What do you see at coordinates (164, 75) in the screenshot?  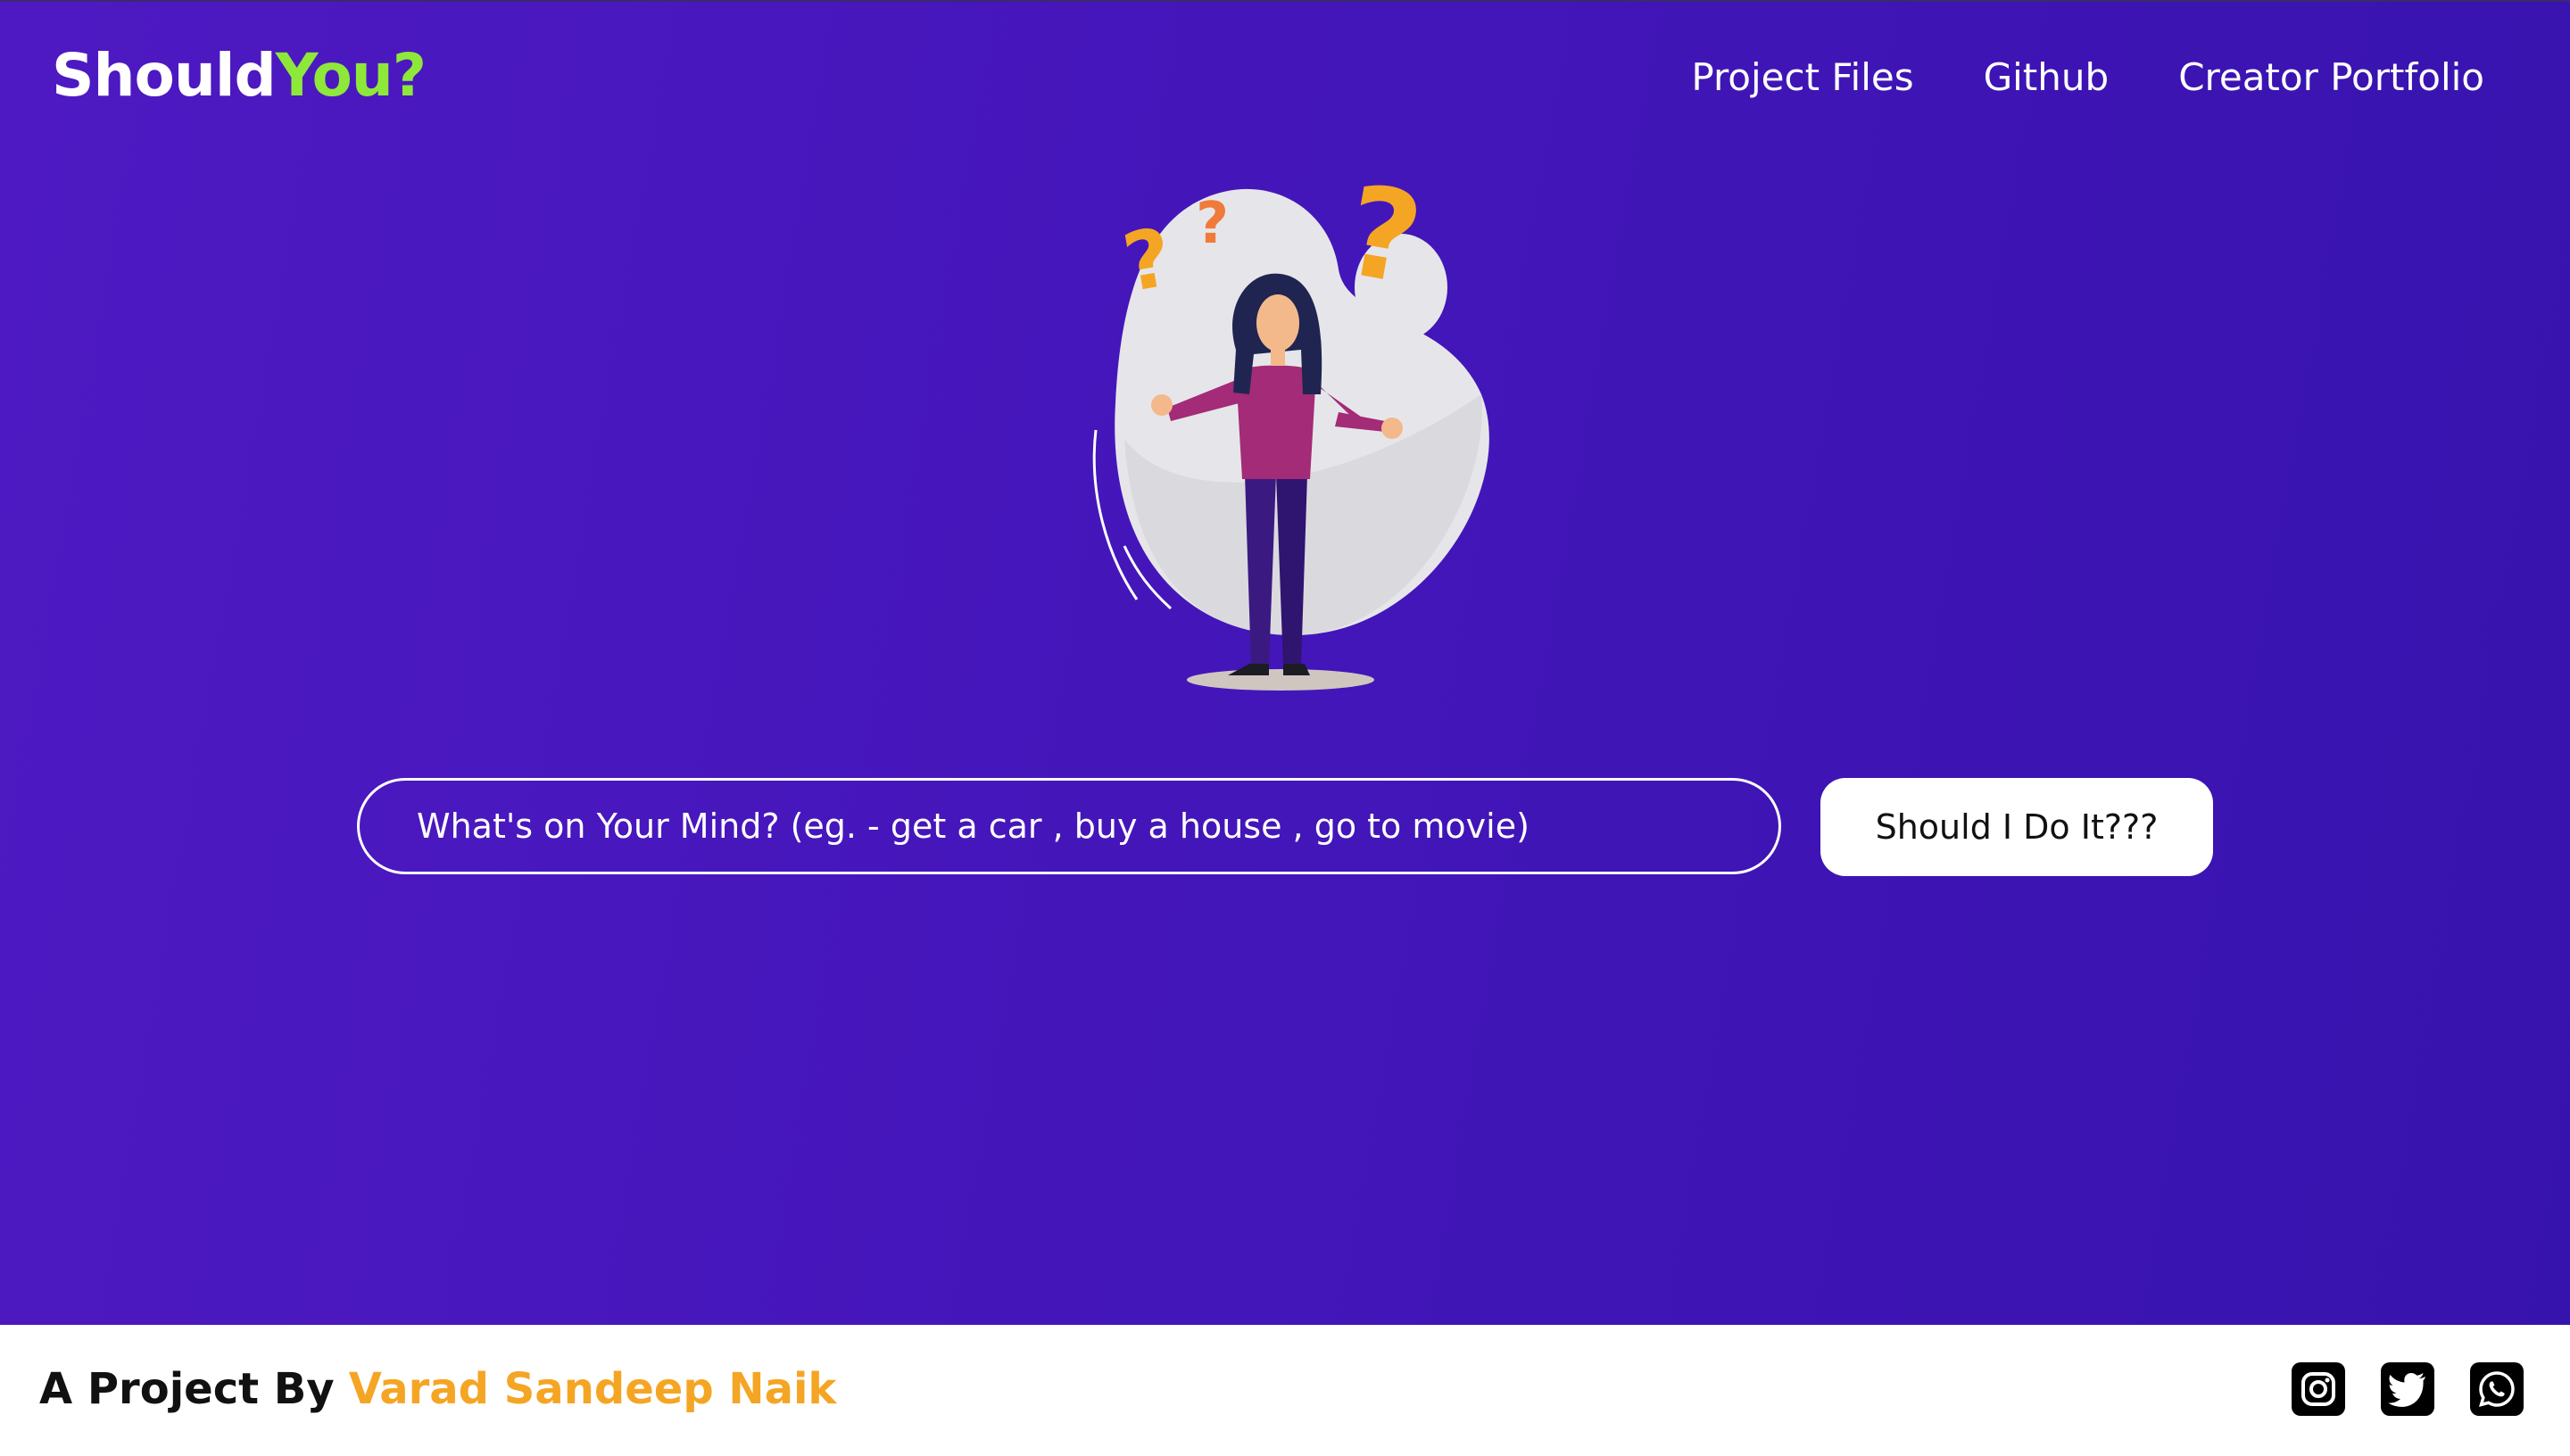 I see `logo-main: Should` at bounding box center [164, 75].